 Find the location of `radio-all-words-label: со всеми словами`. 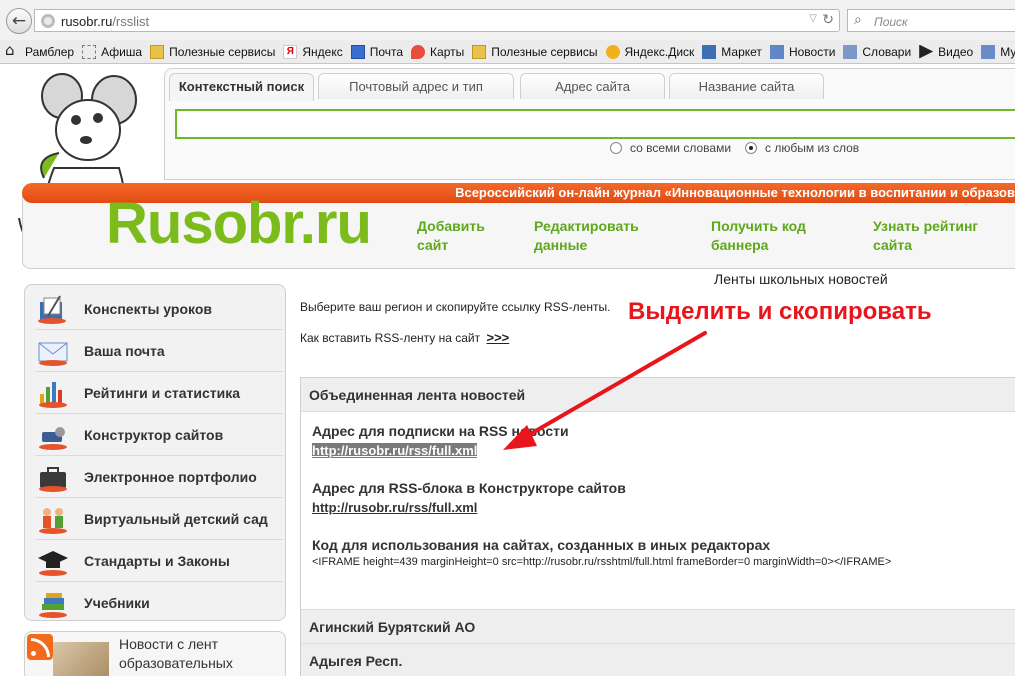

radio-all-words-label: со всеми словами is located at coordinates (680, 148).